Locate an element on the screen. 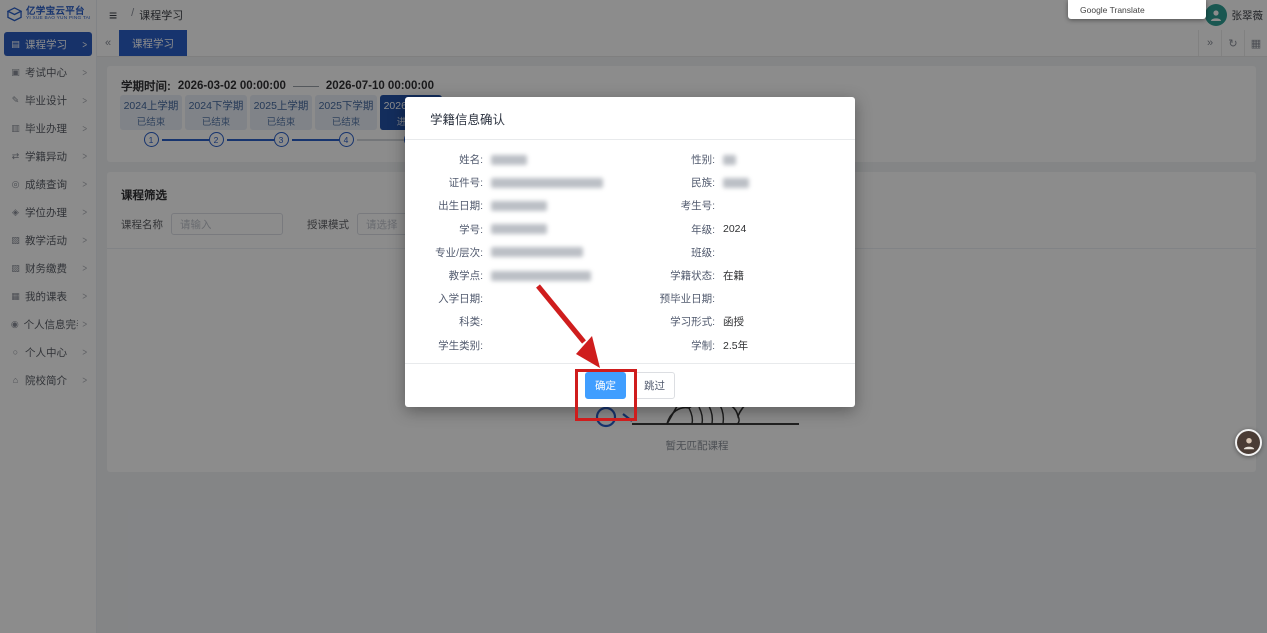 This screenshot has height=633, width=1267. modal-field-label: 出生日期: is located at coordinates (460, 206).